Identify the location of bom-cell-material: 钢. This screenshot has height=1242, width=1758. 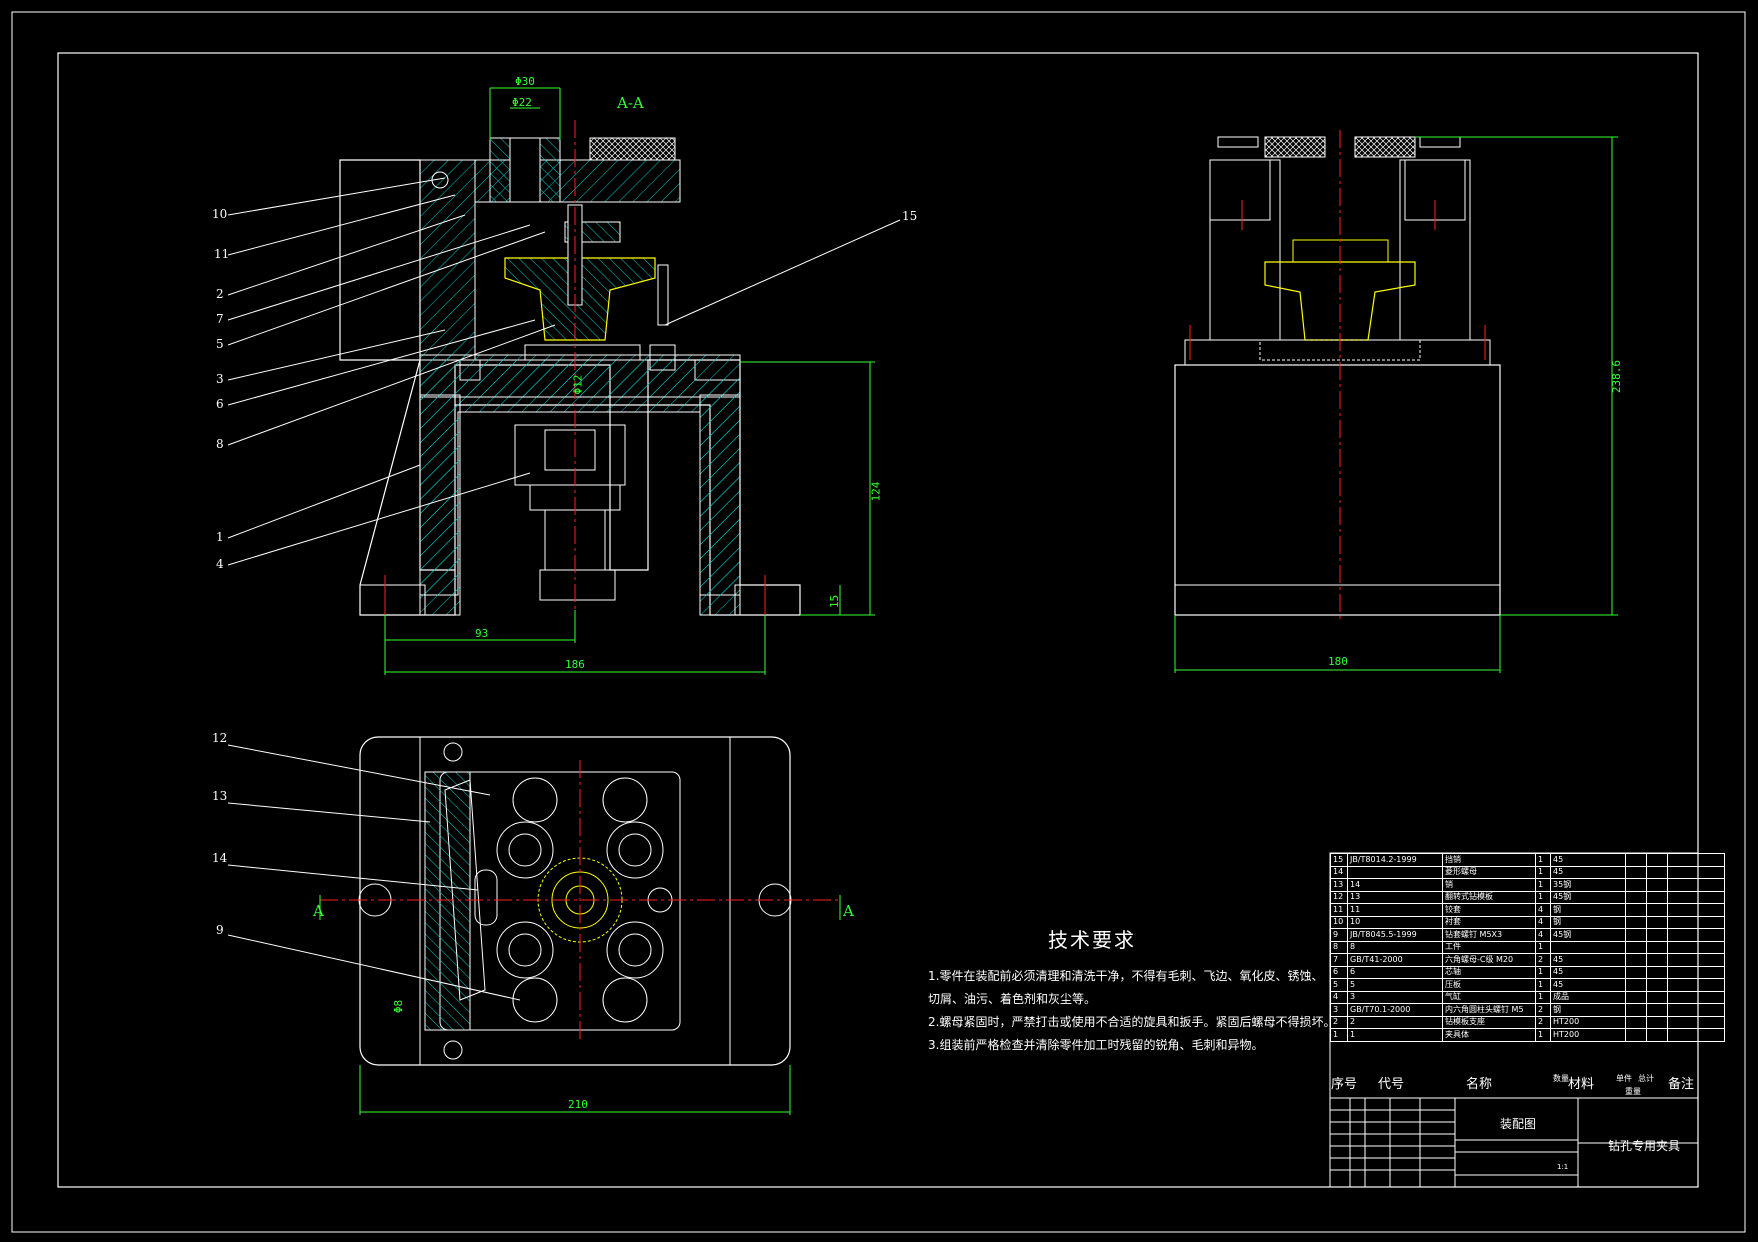
(1588, 1010).